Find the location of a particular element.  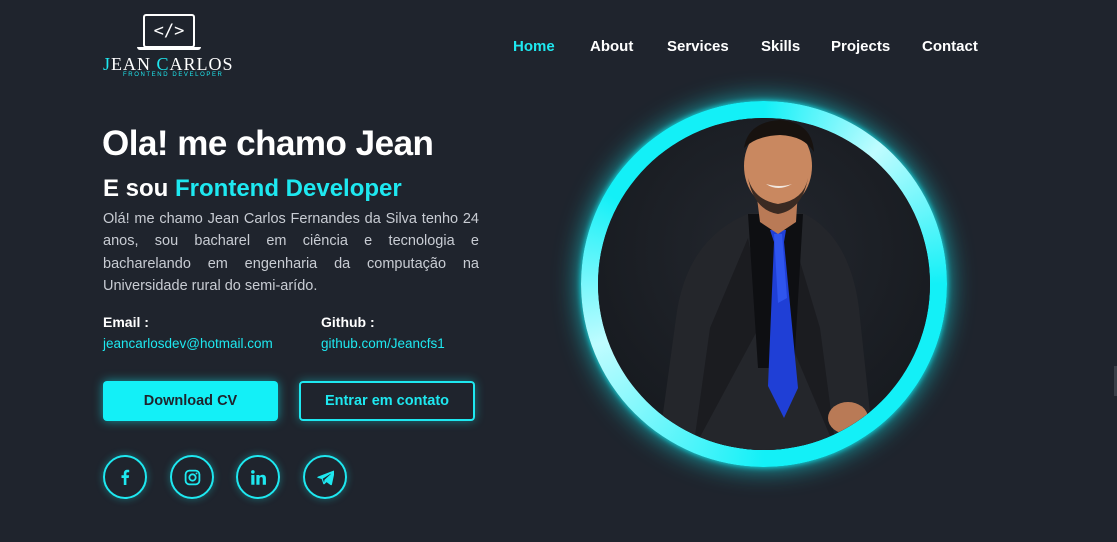

instagram-link is located at coordinates (192, 477).